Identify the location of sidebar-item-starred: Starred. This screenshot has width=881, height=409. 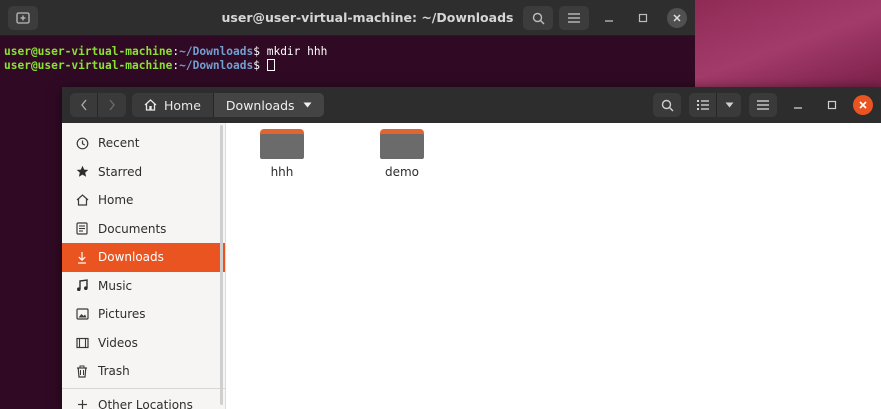
(143, 172).